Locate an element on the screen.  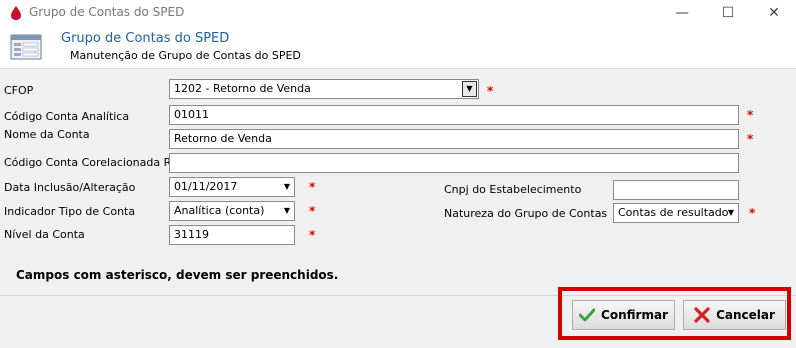
nome-da-conta-input: Retorno de Venda is located at coordinates (454, 139).